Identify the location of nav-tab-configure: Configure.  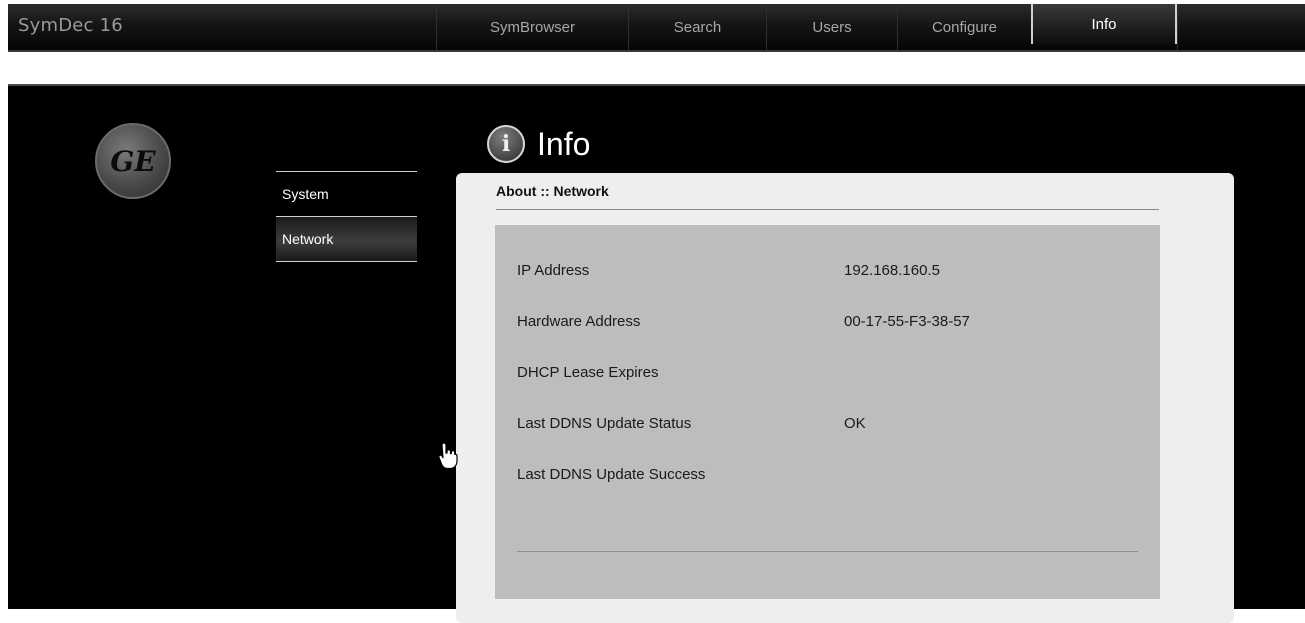
(964, 27).